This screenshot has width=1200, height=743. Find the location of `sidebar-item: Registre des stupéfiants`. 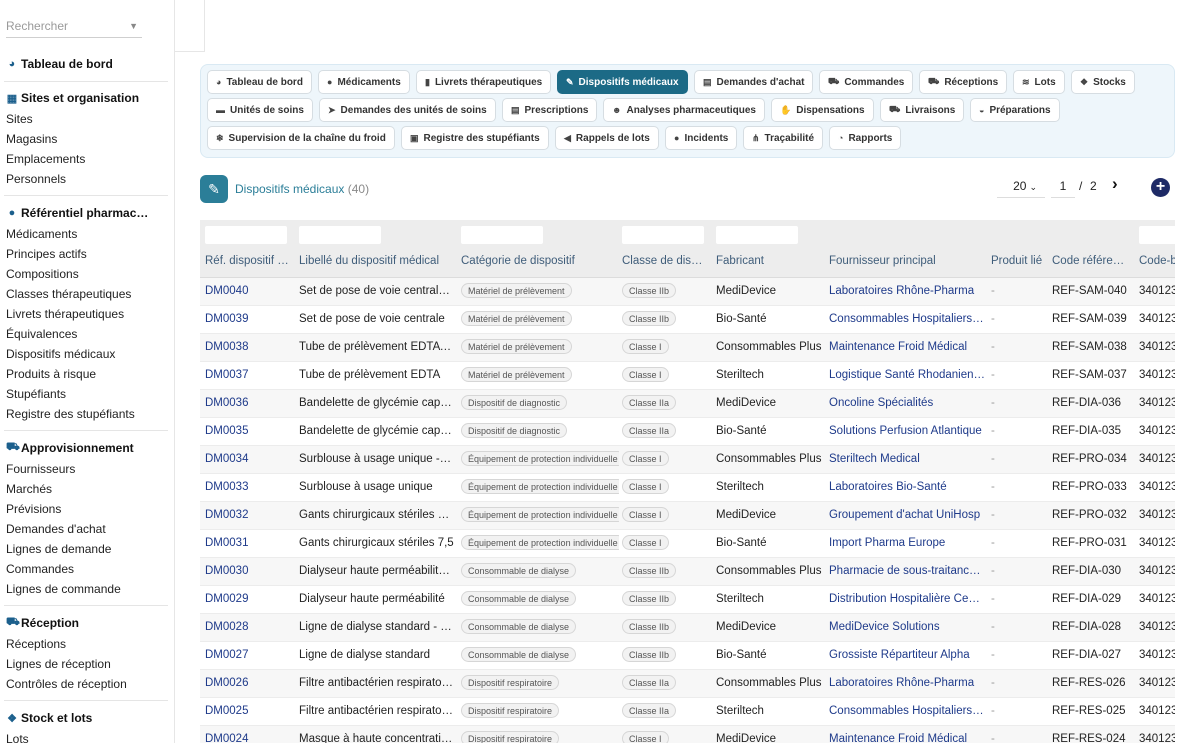

sidebar-item: Registre des stupéfiants is located at coordinates (70, 414).